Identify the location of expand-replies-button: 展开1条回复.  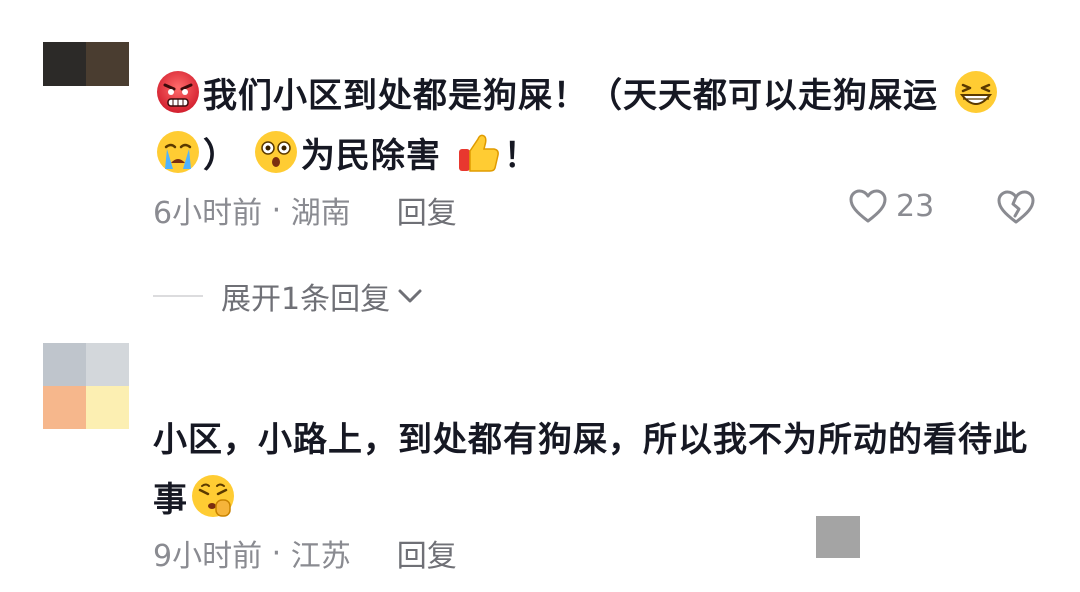
(288, 296).